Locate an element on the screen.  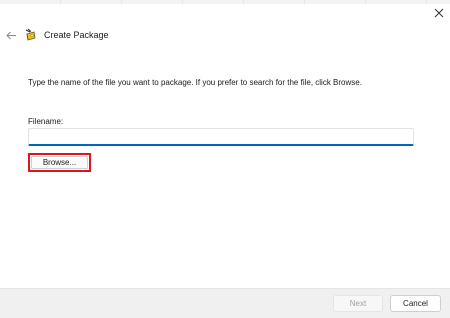
dialog-footer: Next Cancel is located at coordinates (225, 303).